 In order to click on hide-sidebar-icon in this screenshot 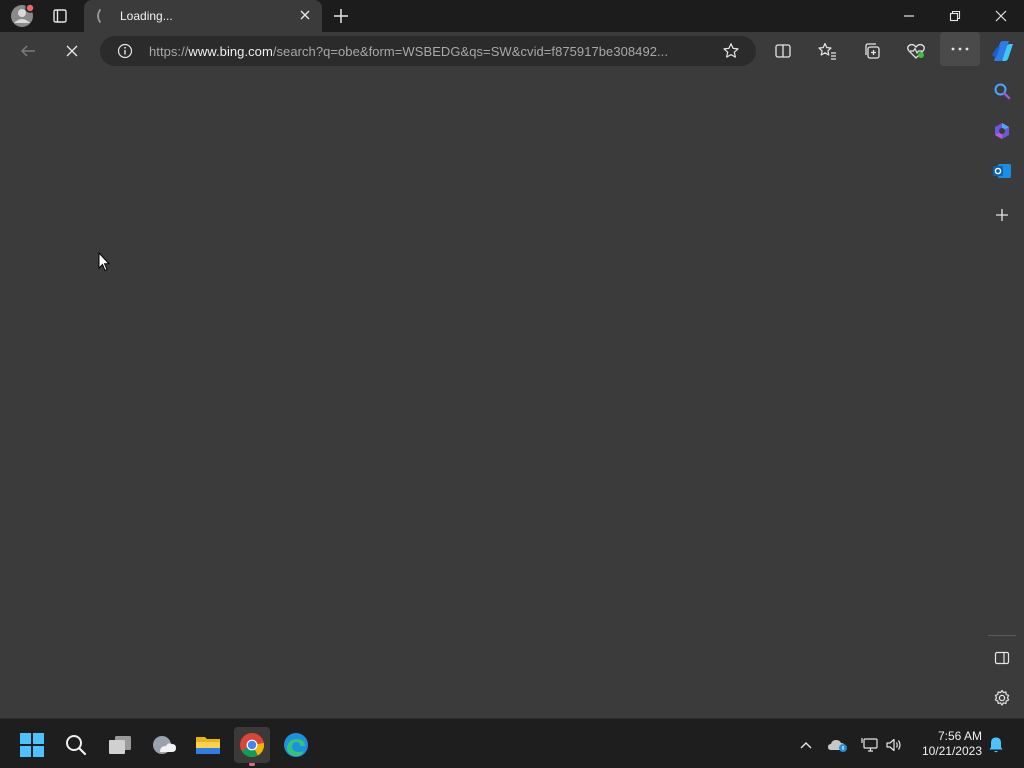, I will do `click(1002, 658)`.